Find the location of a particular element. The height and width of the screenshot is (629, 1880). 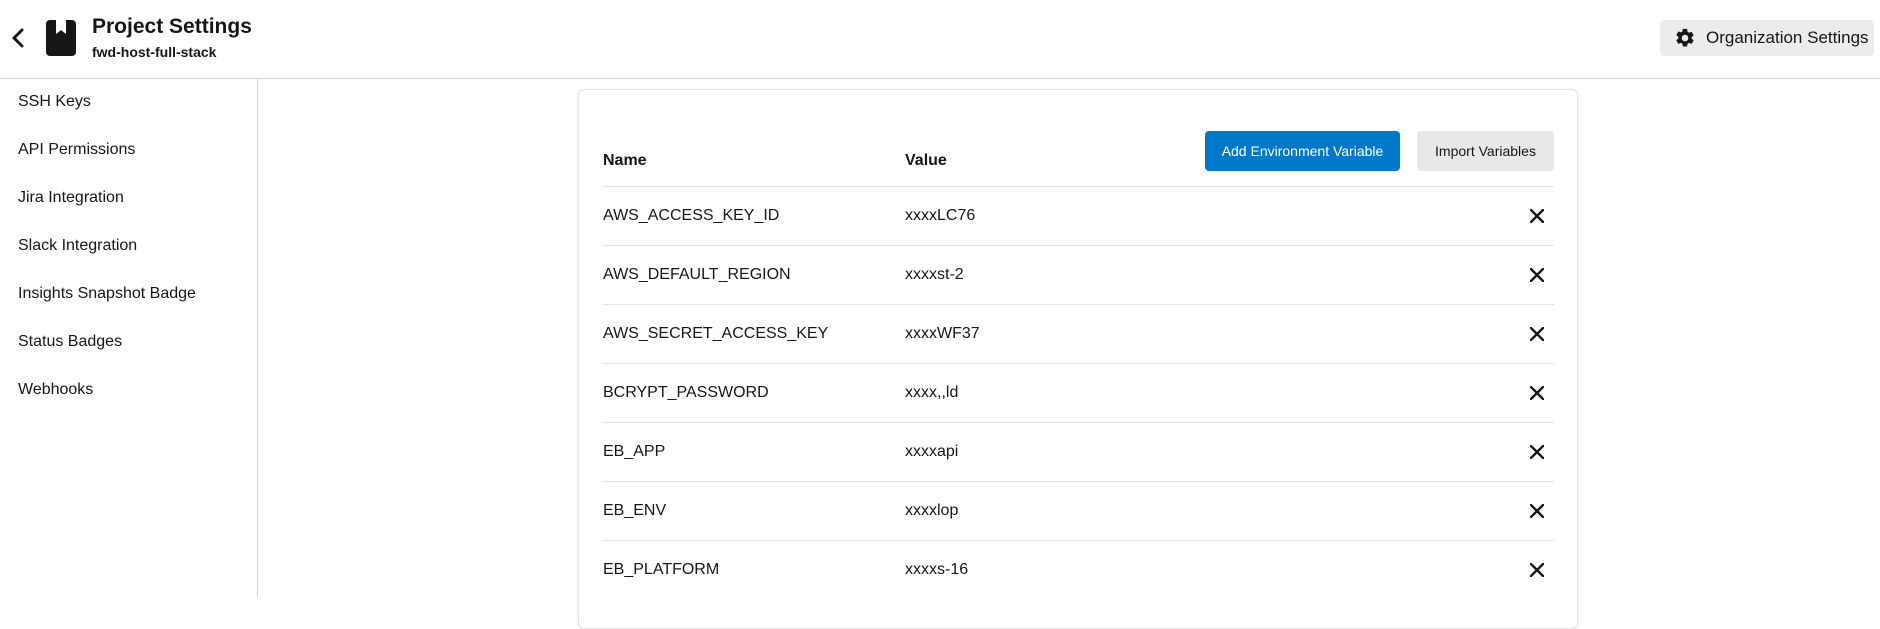

project-name: fwd-host-full-stack is located at coordinates (154, 52).